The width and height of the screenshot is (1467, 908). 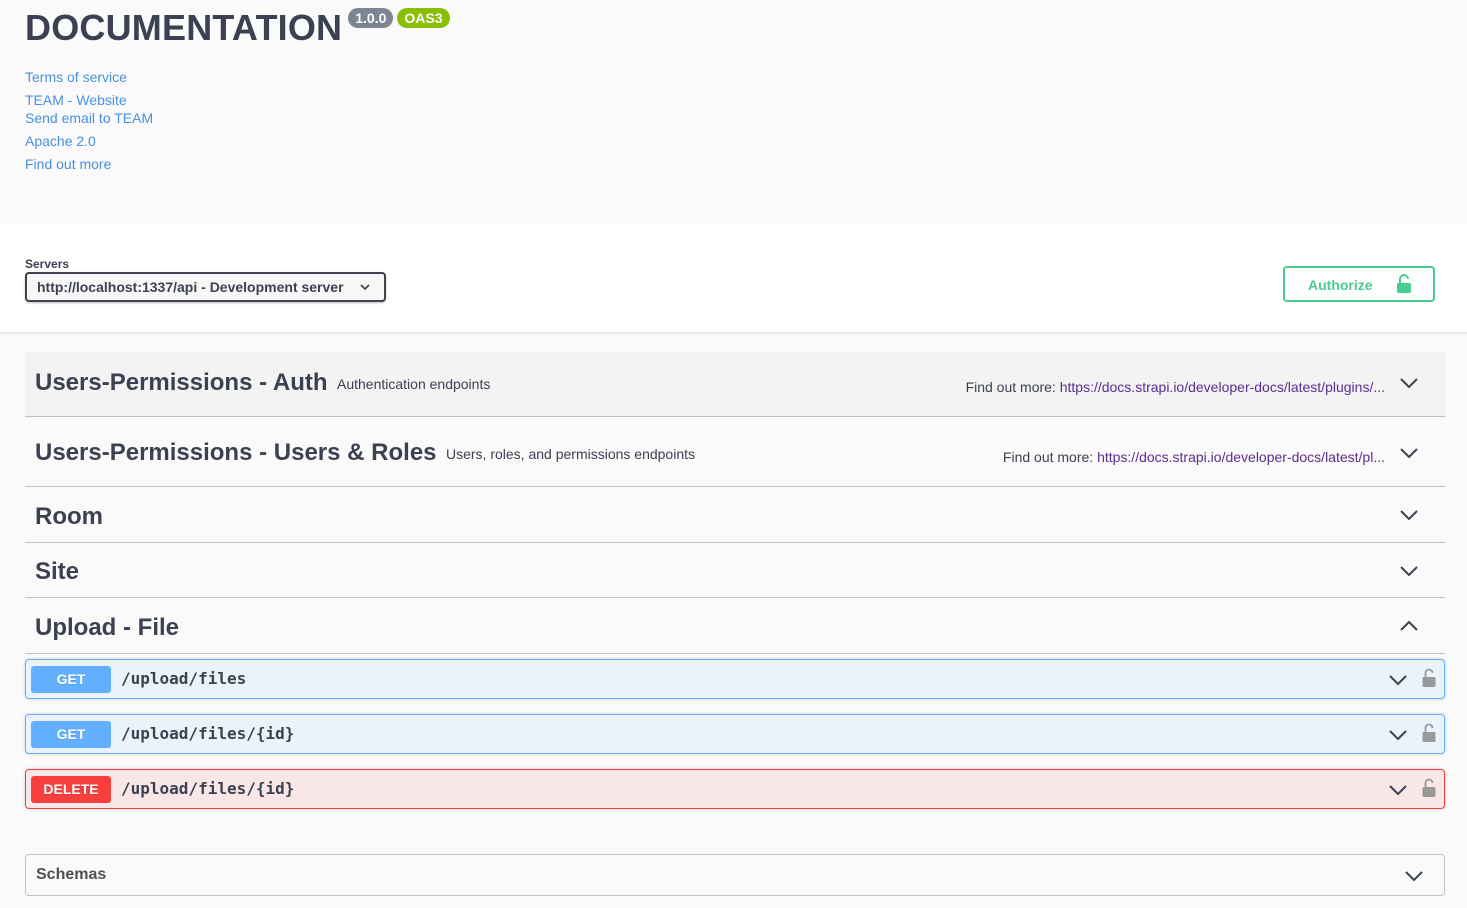 What do you see at coordinates (76, 100) in the screenshot?
I see `team-website-link: TEAM - Website` at bounding box center [76, 100].